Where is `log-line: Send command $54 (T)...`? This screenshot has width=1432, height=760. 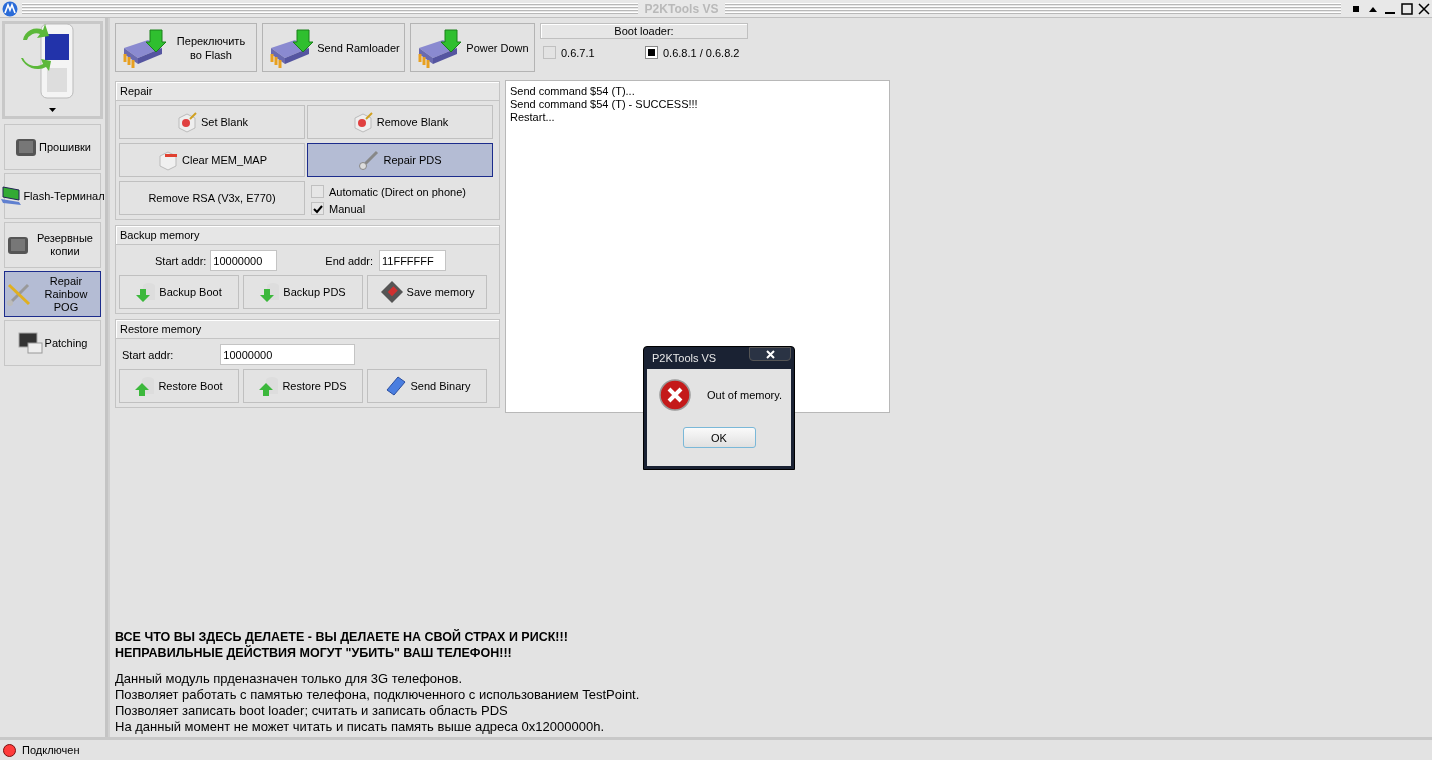 log-line: Send command $54 (T)... is located at coordinates (572, 91).